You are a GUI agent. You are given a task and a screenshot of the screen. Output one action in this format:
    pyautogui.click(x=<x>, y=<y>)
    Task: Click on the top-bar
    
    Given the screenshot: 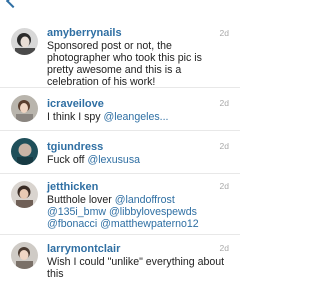 What is the action you would take?
    pyautogui.click(x=120, y=4)
    